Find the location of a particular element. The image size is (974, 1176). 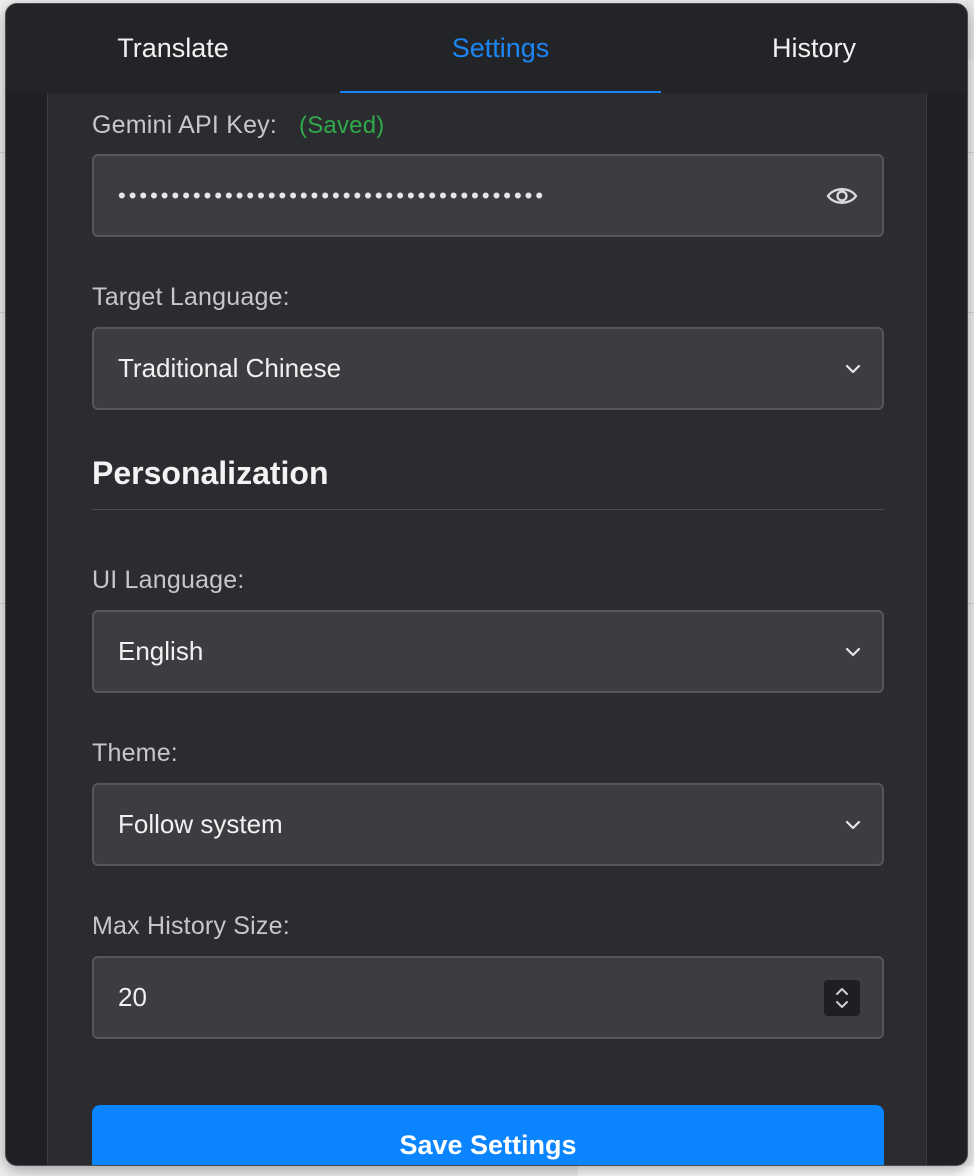

tab-settings: Settings is located at coordinates (500, 49).